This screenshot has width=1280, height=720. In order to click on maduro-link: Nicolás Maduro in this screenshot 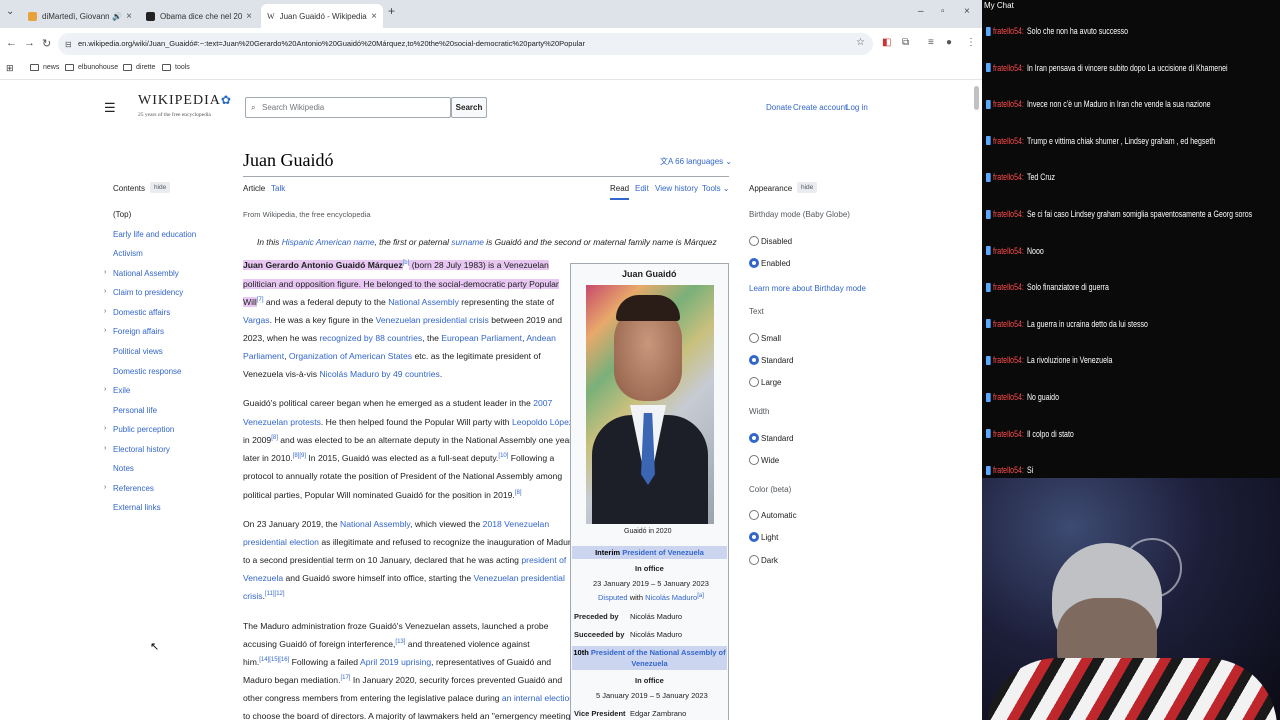, I will do `click(671, 597)`.